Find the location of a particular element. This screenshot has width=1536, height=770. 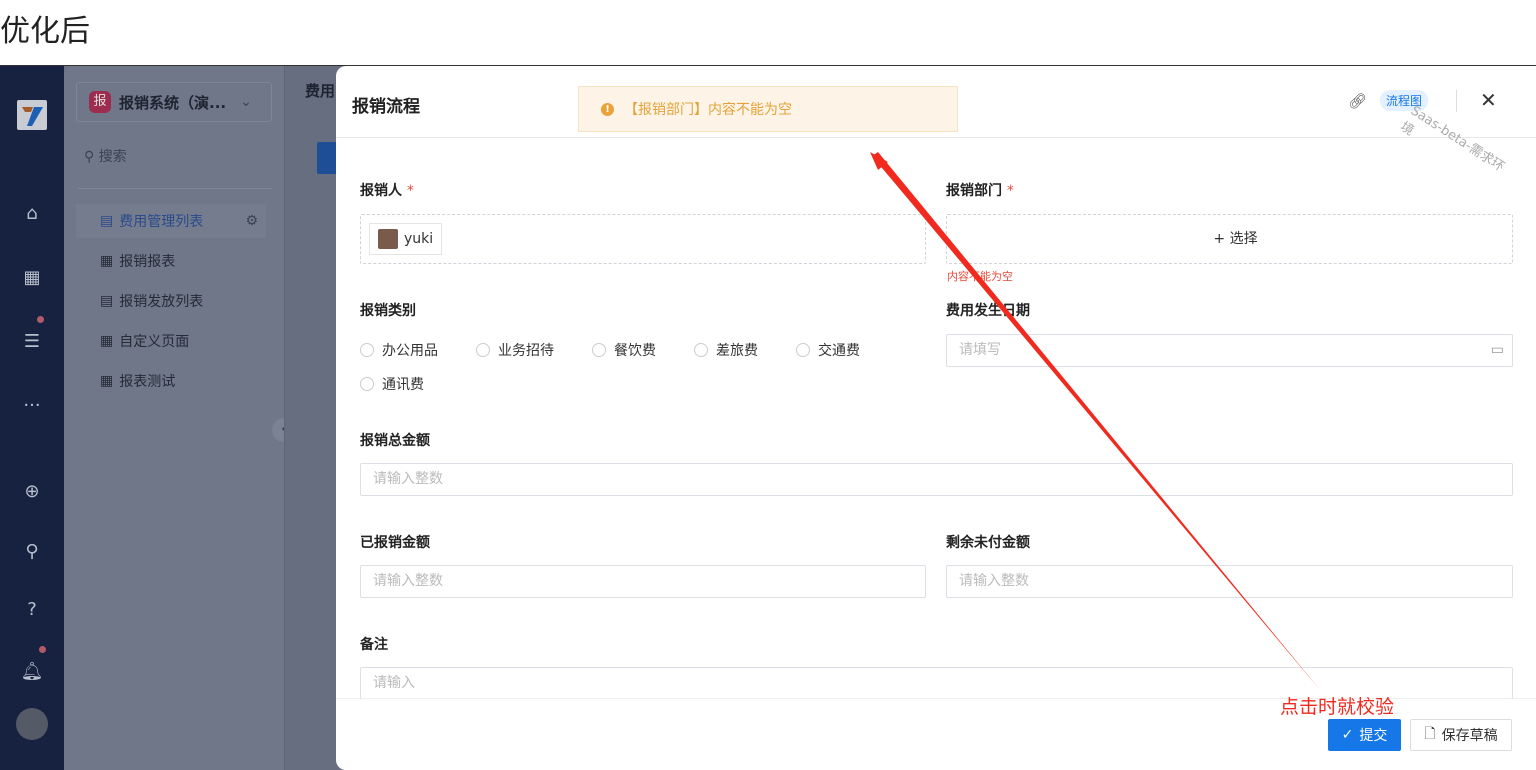

total-input: 请输入整数 is located at coordinates (936, 479).